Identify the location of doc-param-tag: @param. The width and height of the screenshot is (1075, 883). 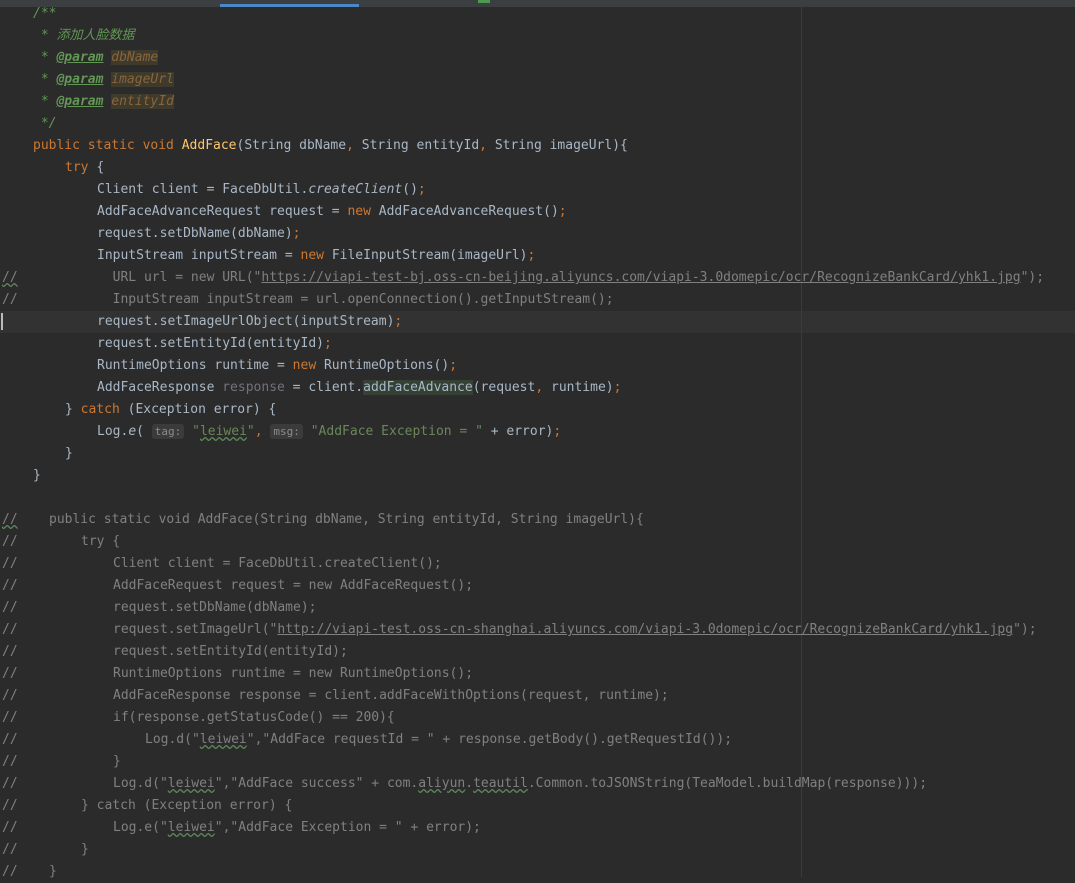
(80, 79).